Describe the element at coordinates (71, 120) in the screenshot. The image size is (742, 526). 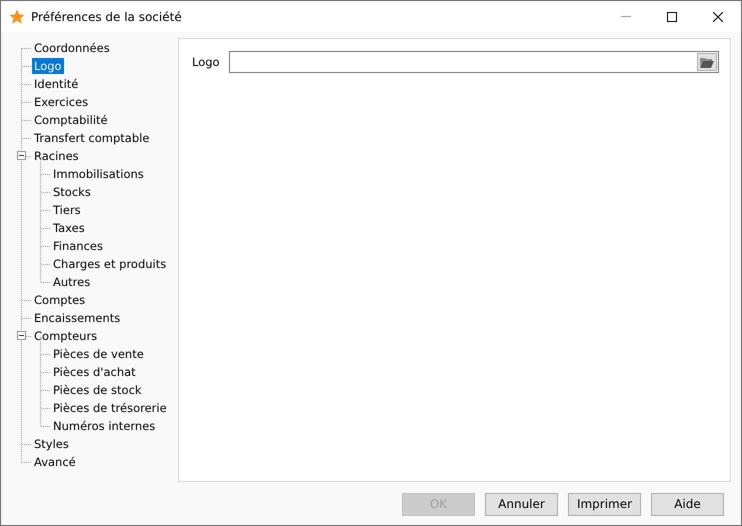
I see `tree-item: Comptabilité` at that location.